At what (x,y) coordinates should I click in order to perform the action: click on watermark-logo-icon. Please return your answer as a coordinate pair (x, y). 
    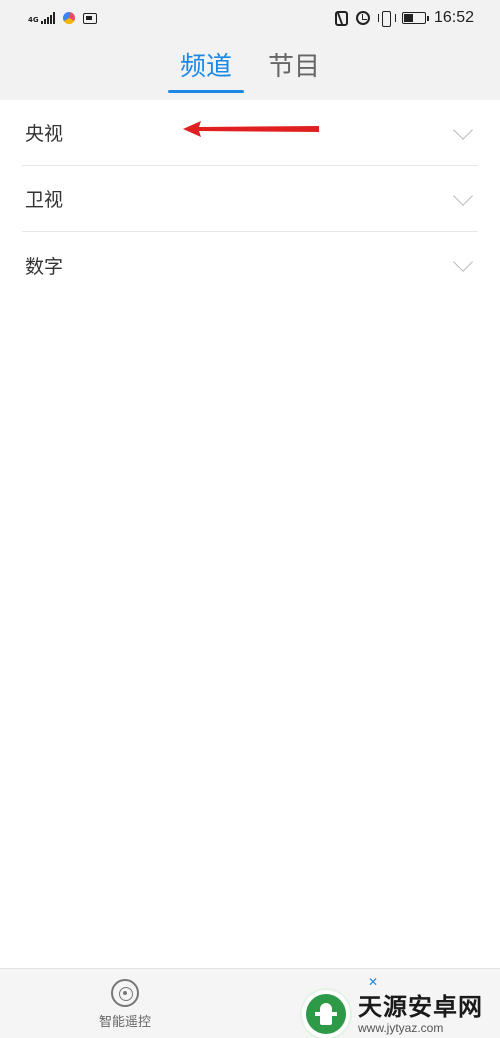
    Looking at the image, I should click on (326, 1013).